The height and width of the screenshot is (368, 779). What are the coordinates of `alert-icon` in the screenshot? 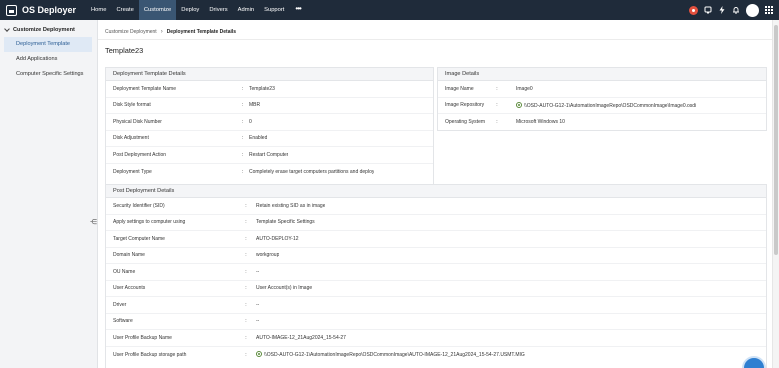 It's located at (693, 10).